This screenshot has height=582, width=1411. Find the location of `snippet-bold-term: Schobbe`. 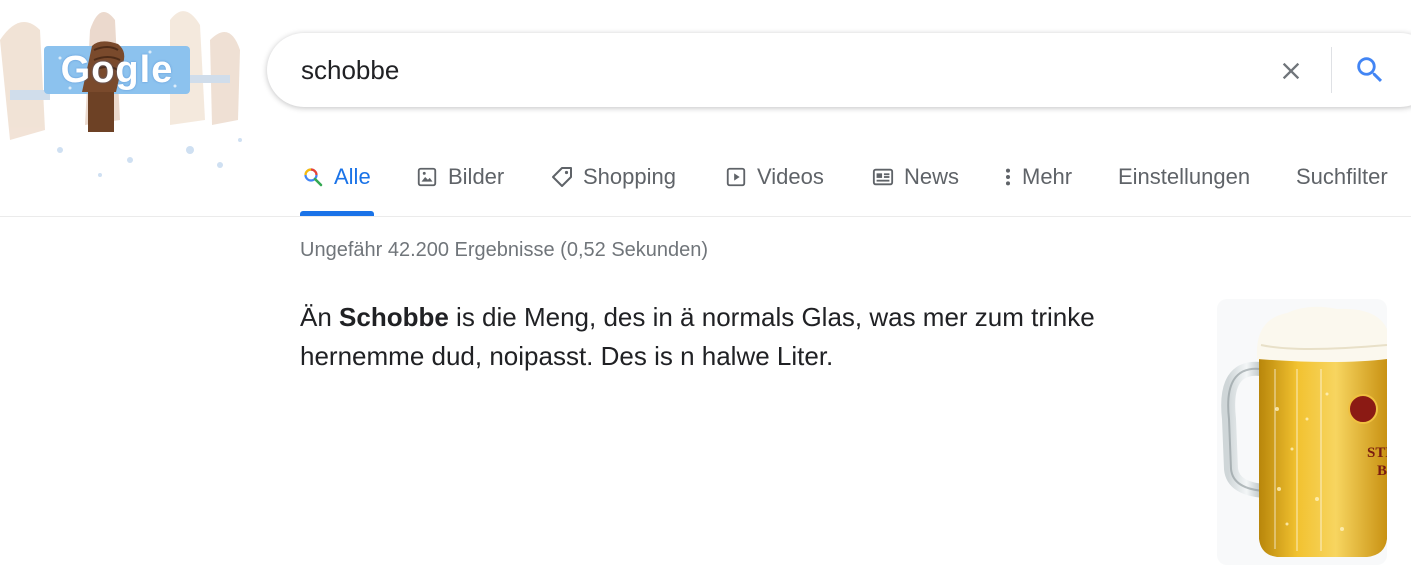

snippet-bold-term: Schobbe is located at coordinates (394, 317).